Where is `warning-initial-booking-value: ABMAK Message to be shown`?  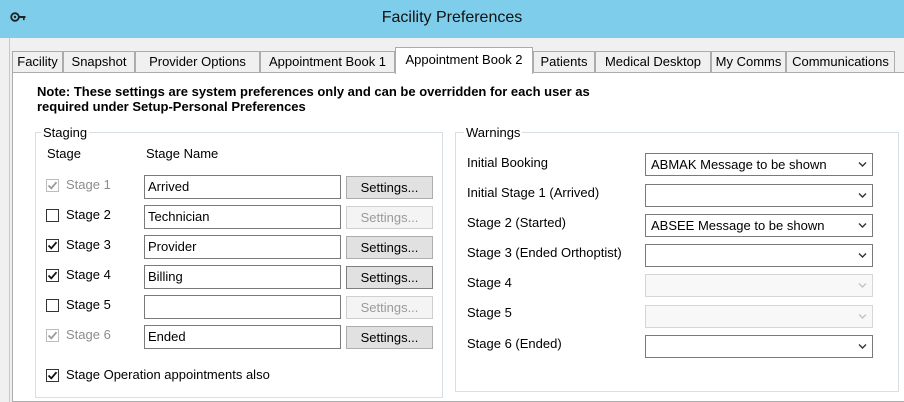
warning-initial-booking-value: ABMAK Message to be shown is located at coordinates (739, 164).